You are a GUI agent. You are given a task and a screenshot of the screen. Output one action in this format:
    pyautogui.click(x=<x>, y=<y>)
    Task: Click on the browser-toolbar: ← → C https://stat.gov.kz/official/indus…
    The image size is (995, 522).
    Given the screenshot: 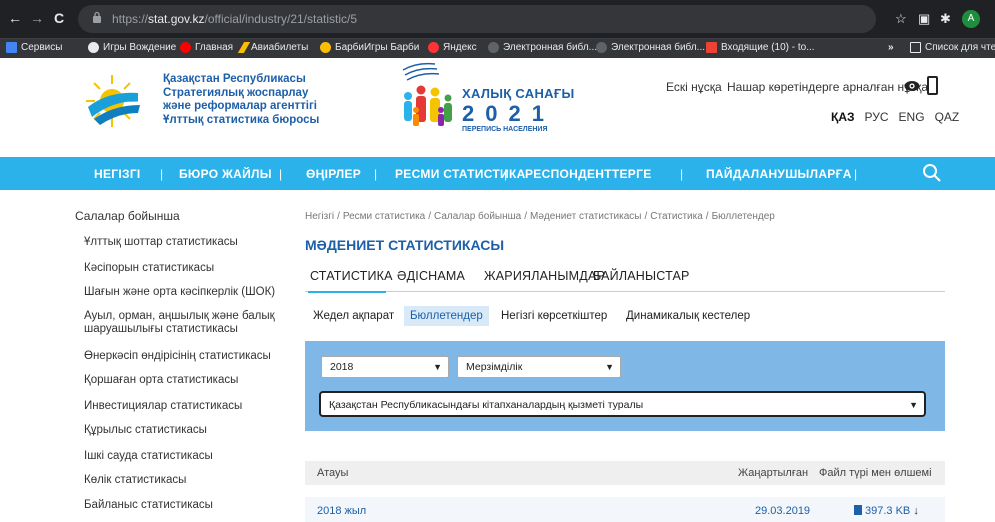 What is the action you would take?
    pyautogui.click(x=497, y=19)
    